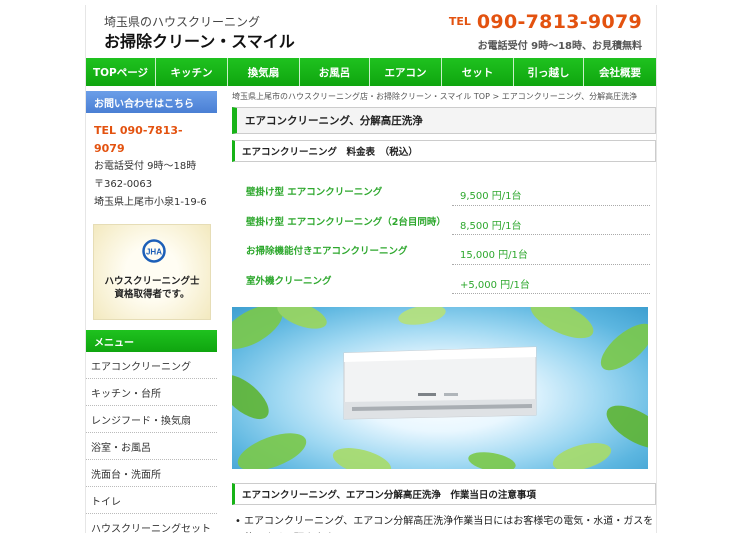 The height and width of the screenshot is (533, 740). Describe the element at coordinates (151, 341) in the screenshot. I see `menu-heading: メニュー` at that location.